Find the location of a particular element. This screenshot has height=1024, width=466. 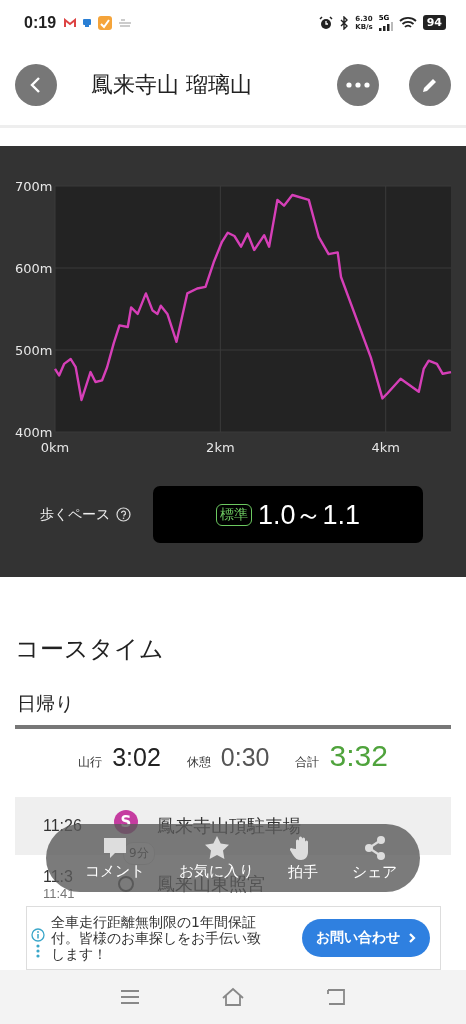

time-value: 3:32 is located at coordinates (358, 756).